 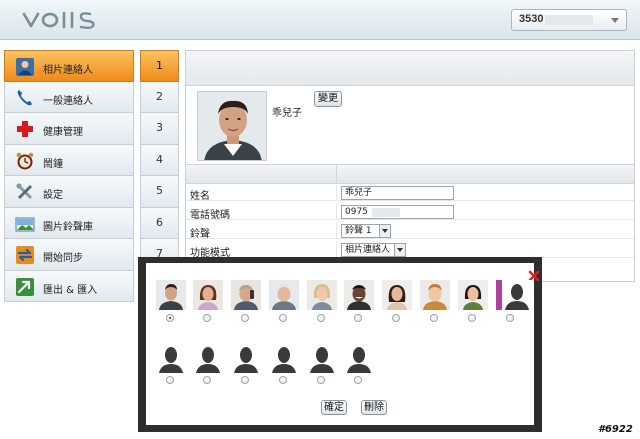 I want to click on redacted-area, so click(x=386, y=212).